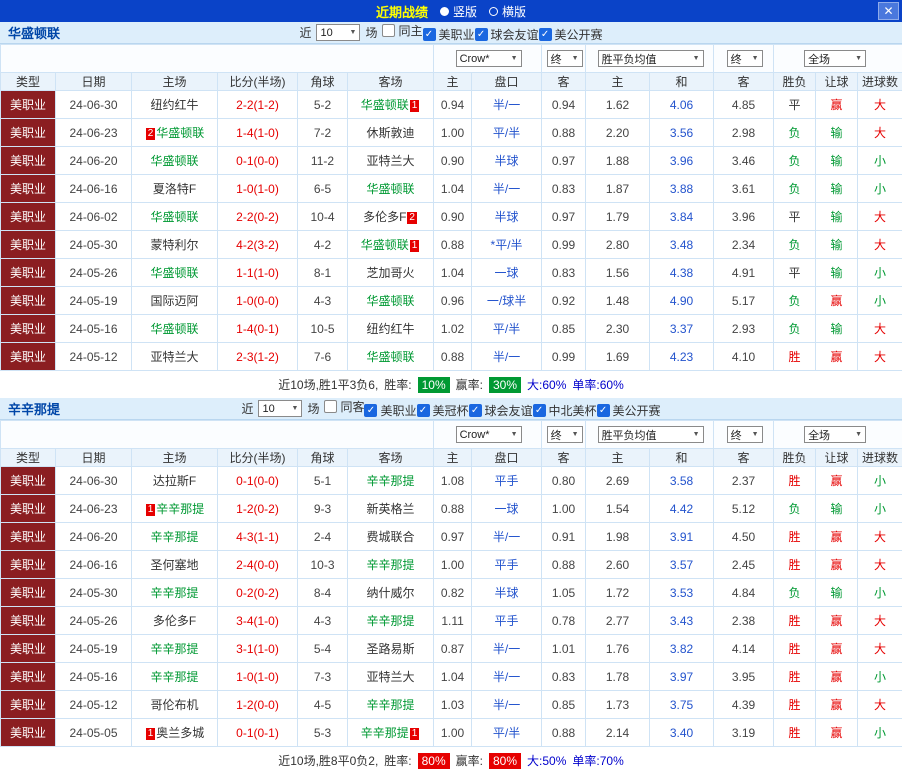 Image resolution: width=902 pixels, height=772 pixels. Describe the element at coordinates (268, 408) in the screenshot. I see `games-count-value: 10` at that location.